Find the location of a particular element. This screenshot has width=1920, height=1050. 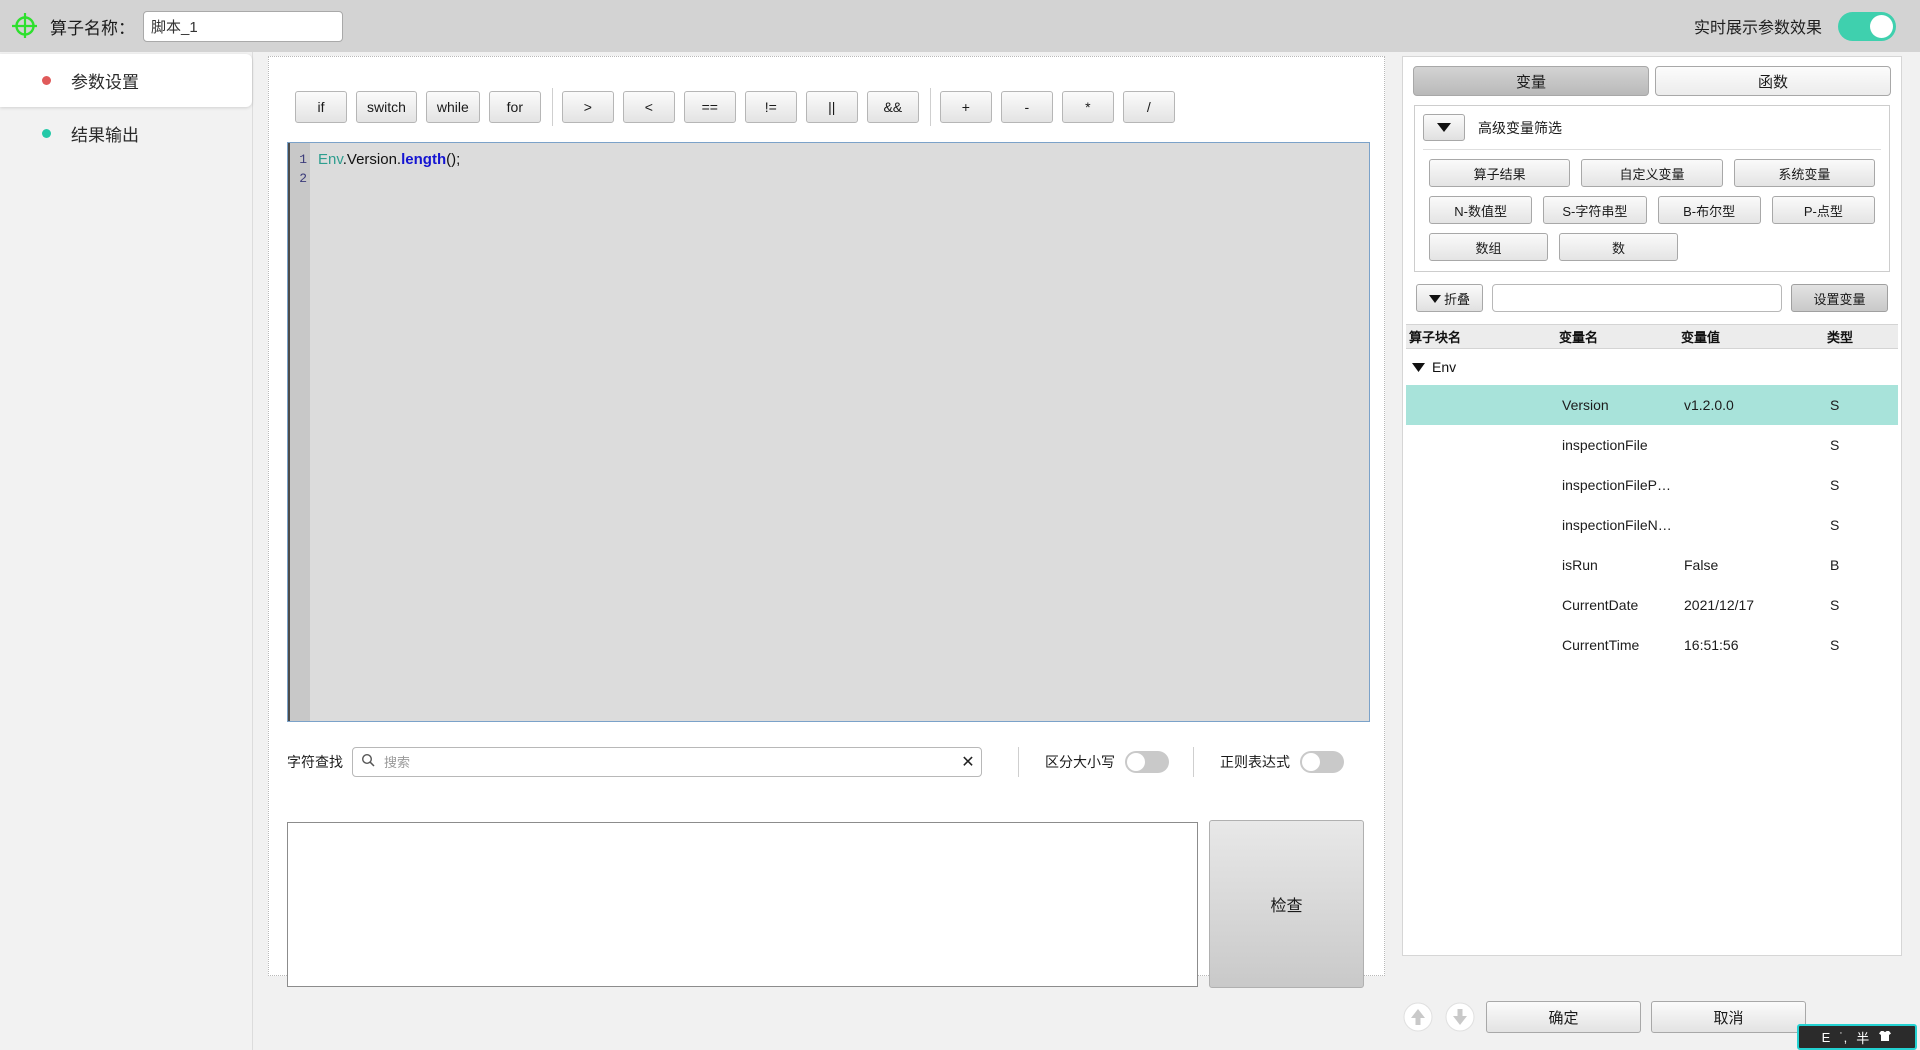

find-input is located at coordinates (668, 762).